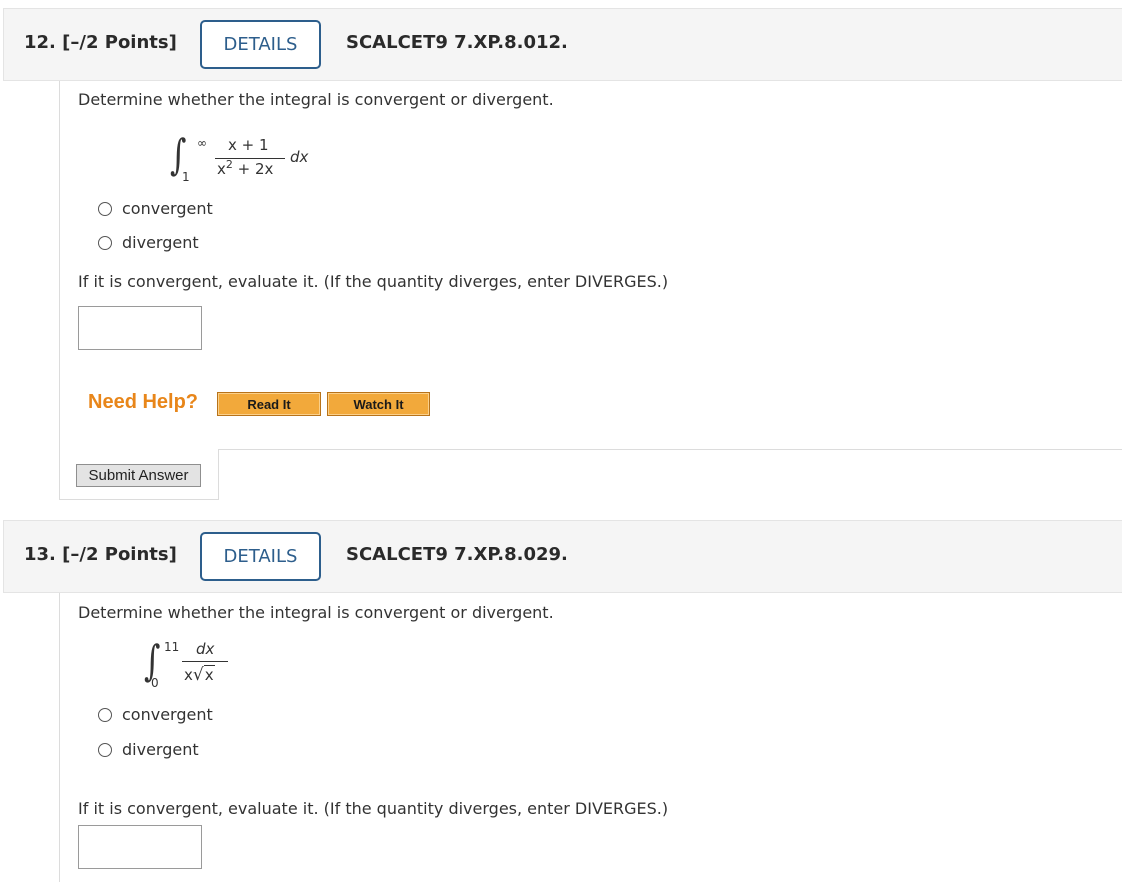 The height and width of the screenshot is (882, 1122). What do you see at coordinates (143, 402) in the screenshot?
I see `need-help-label: Need Help?` at bounding box center [143, 402].